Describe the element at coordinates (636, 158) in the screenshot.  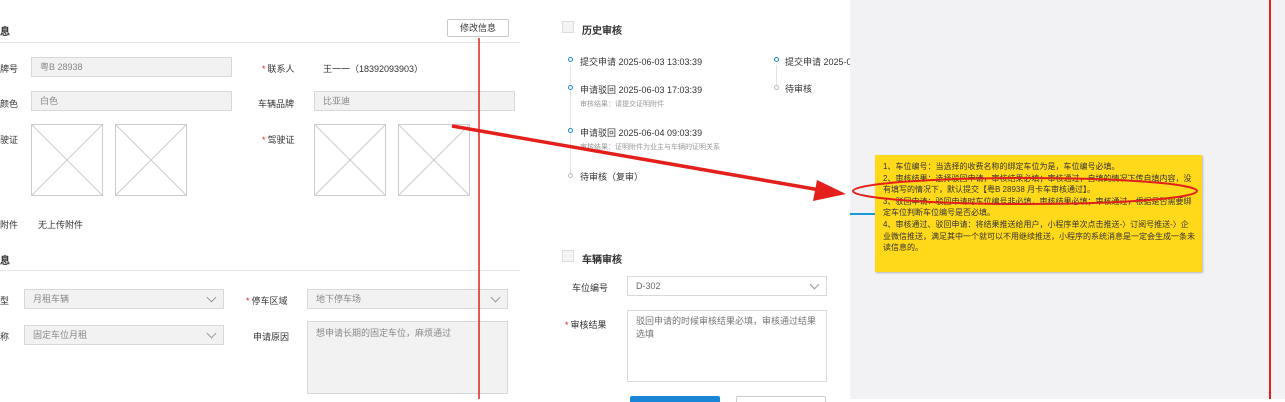
I see `annotation-arrow` at that location.